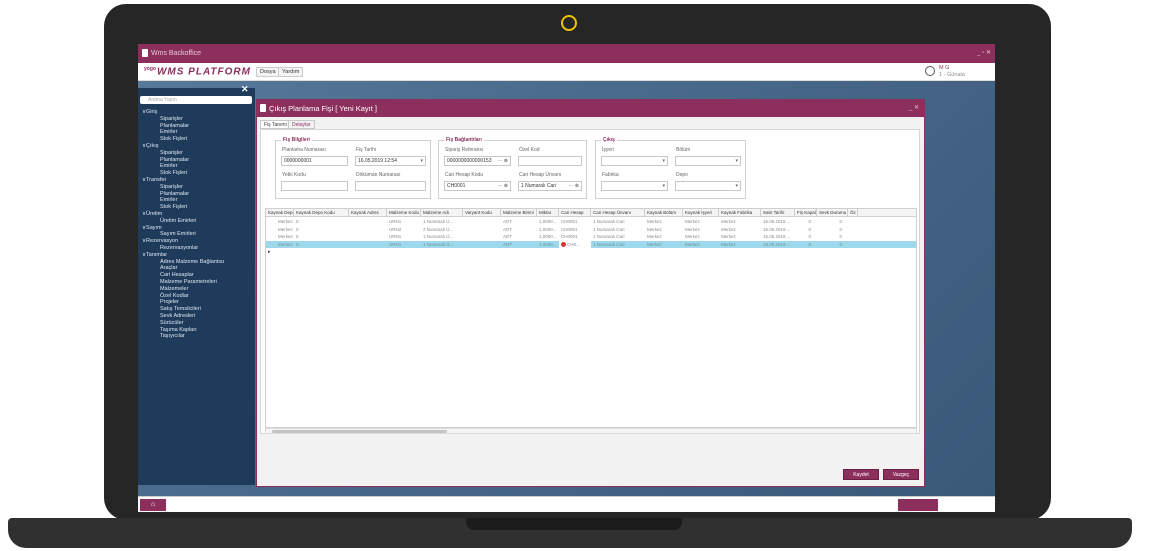 The image size is (1155, 551). Describe the element at coordinates (182, 241) in the screenshot. I see `sidebar-group: ∨Rezervasyon` at that location.